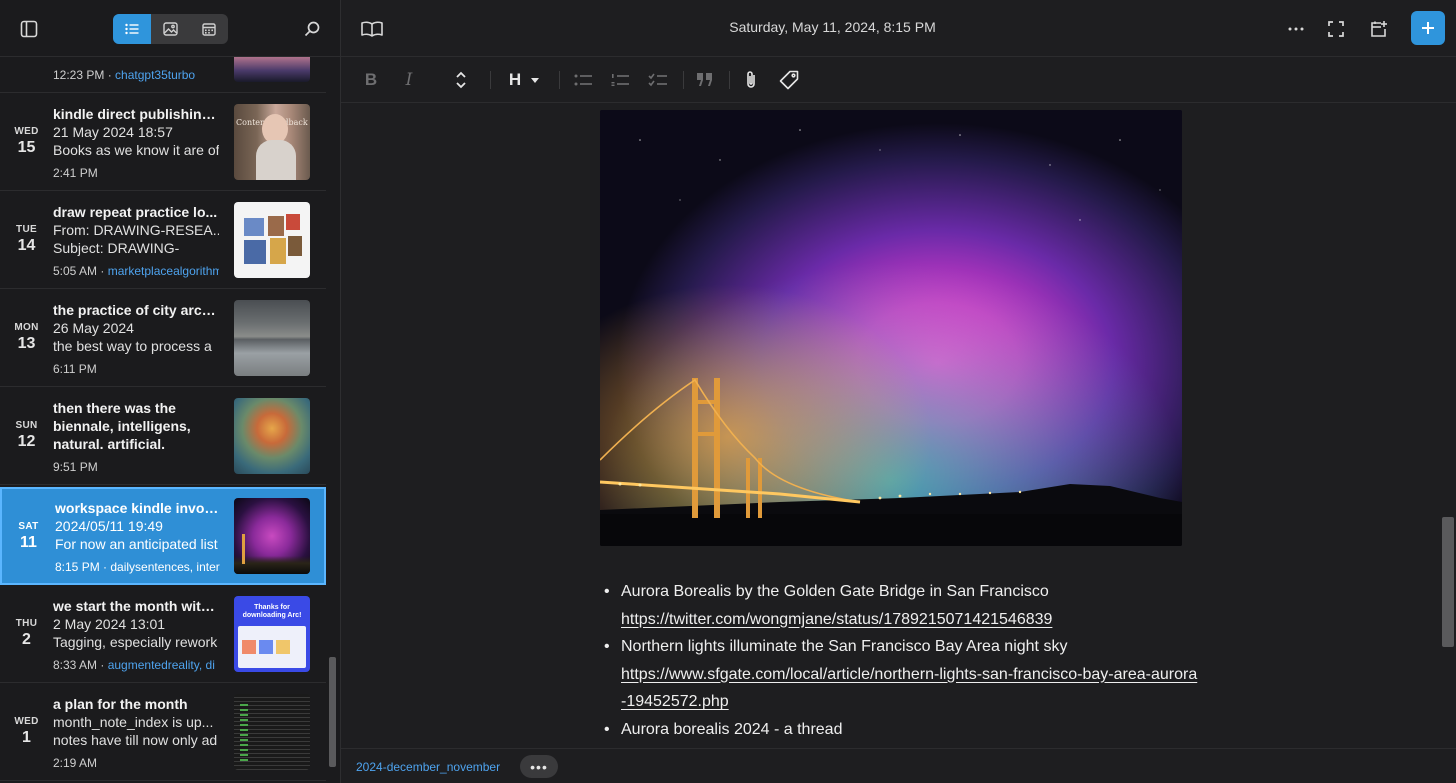 This screenshot has height=783, width=1456. What do you see at coordinates (109, 526) in the screenshot?
I see `note-preview-line: 2024/05/11 19:49` at bounding box center [109, 526].